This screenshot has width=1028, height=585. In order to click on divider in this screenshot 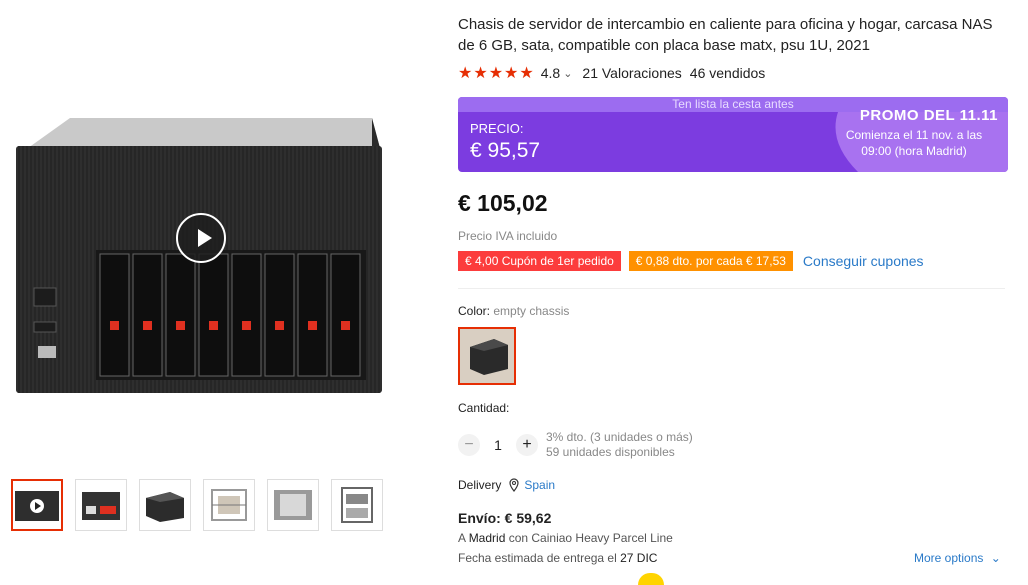, I will do `click(731, 288)`.